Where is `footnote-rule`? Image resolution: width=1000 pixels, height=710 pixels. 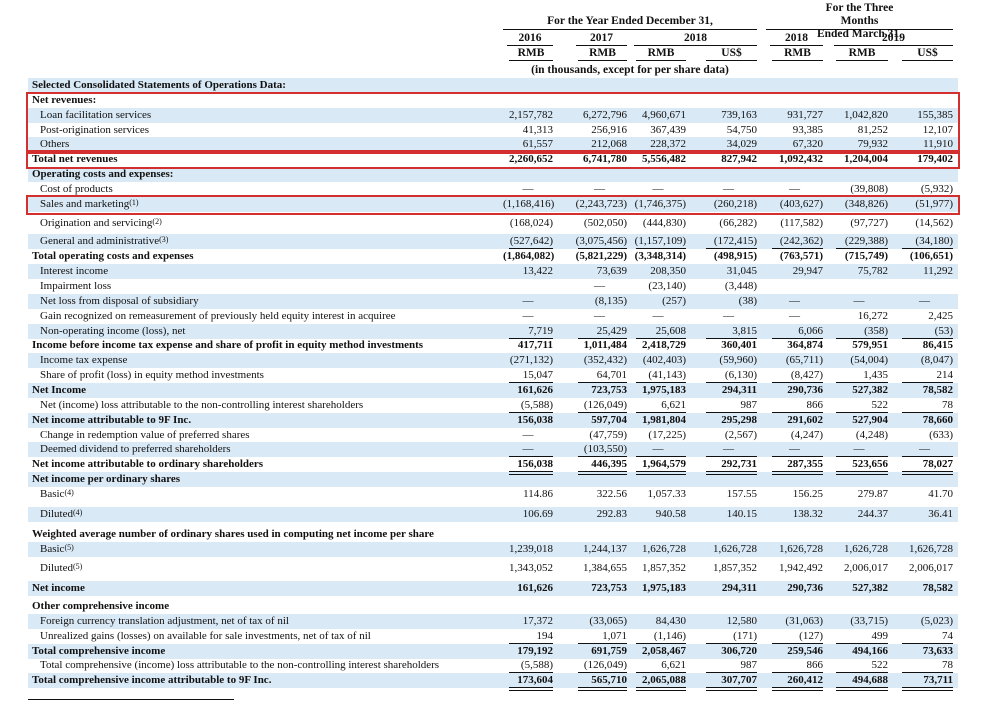
footnote-rule is located at coordinates (131, 699).